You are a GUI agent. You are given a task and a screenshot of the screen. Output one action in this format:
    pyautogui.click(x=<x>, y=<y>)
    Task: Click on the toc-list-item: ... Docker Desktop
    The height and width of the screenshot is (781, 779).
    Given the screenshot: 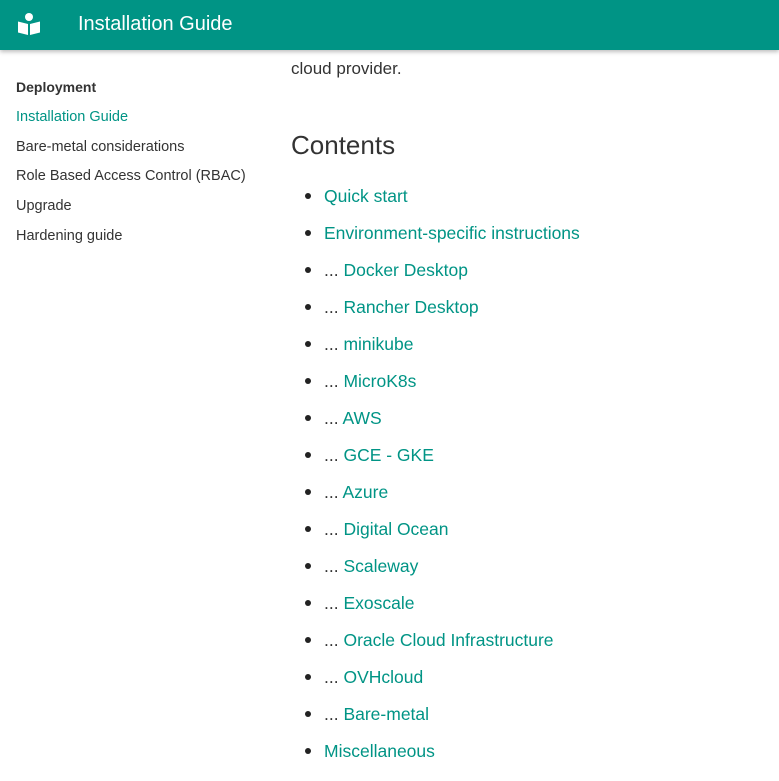 What is the action you would take?
    pyautogui.click(x=435, y=276)
    